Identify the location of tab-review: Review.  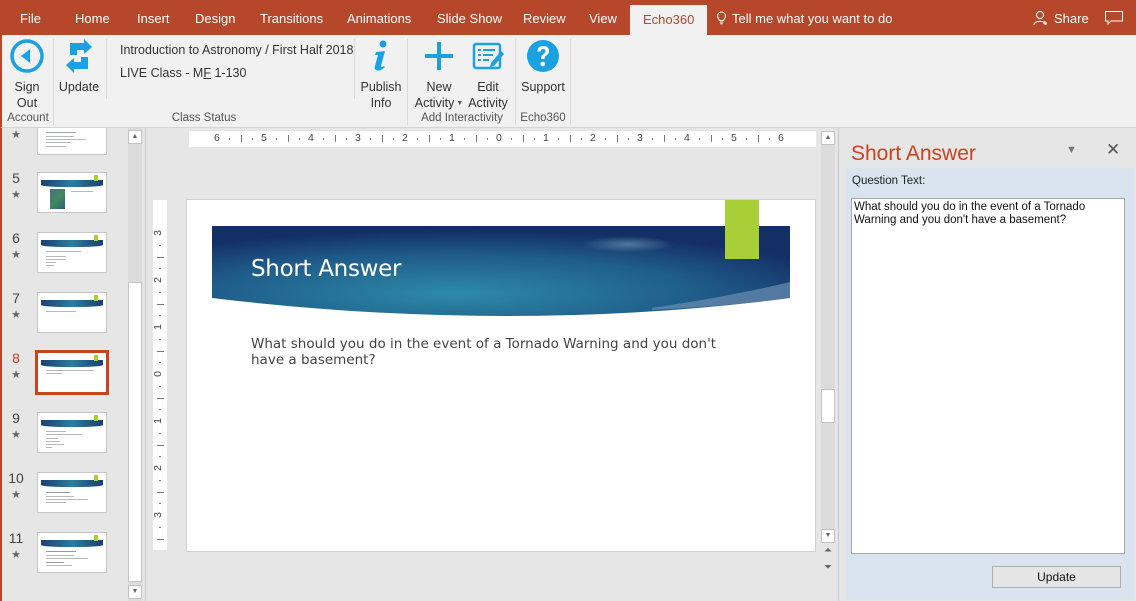
(544, 17).